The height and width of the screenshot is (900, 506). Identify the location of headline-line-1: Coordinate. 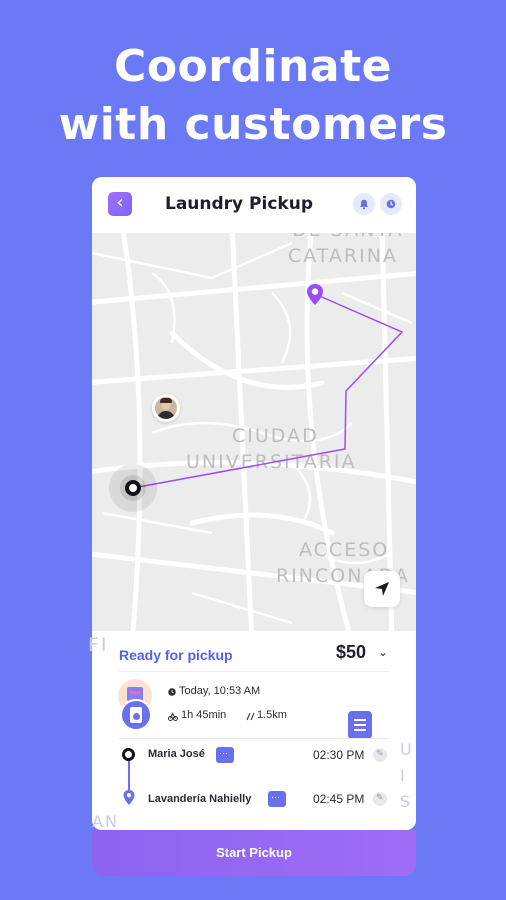
(253, 66).